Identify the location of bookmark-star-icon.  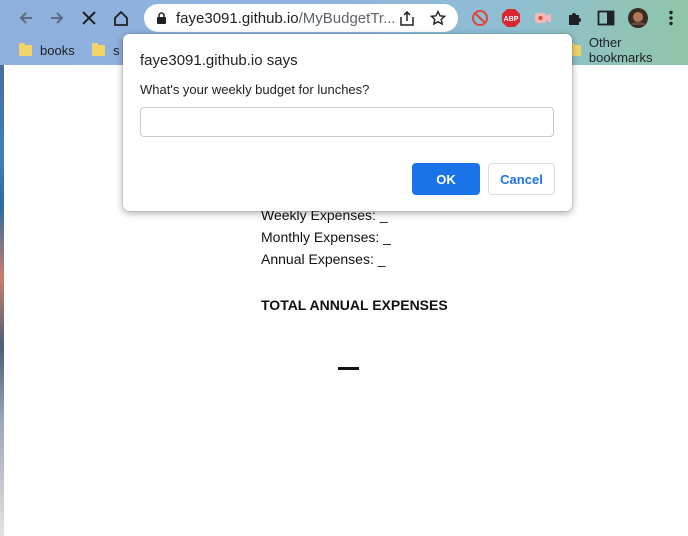
(438, 18).